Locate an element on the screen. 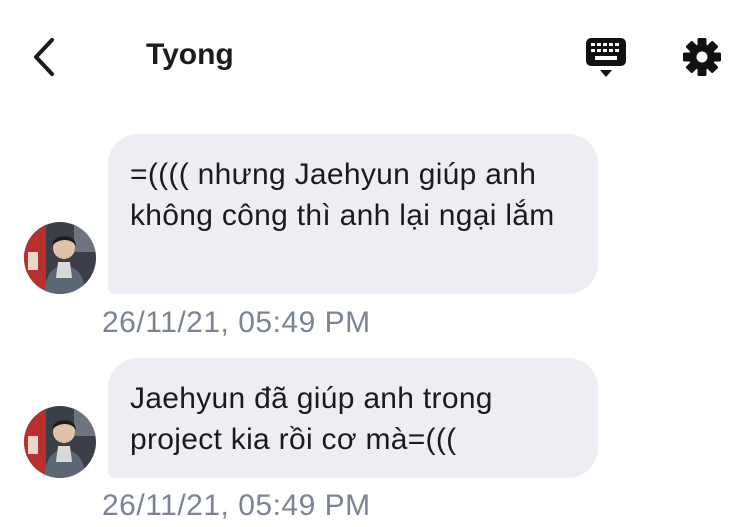  keyboard-button is located at coordinates (606, 58).